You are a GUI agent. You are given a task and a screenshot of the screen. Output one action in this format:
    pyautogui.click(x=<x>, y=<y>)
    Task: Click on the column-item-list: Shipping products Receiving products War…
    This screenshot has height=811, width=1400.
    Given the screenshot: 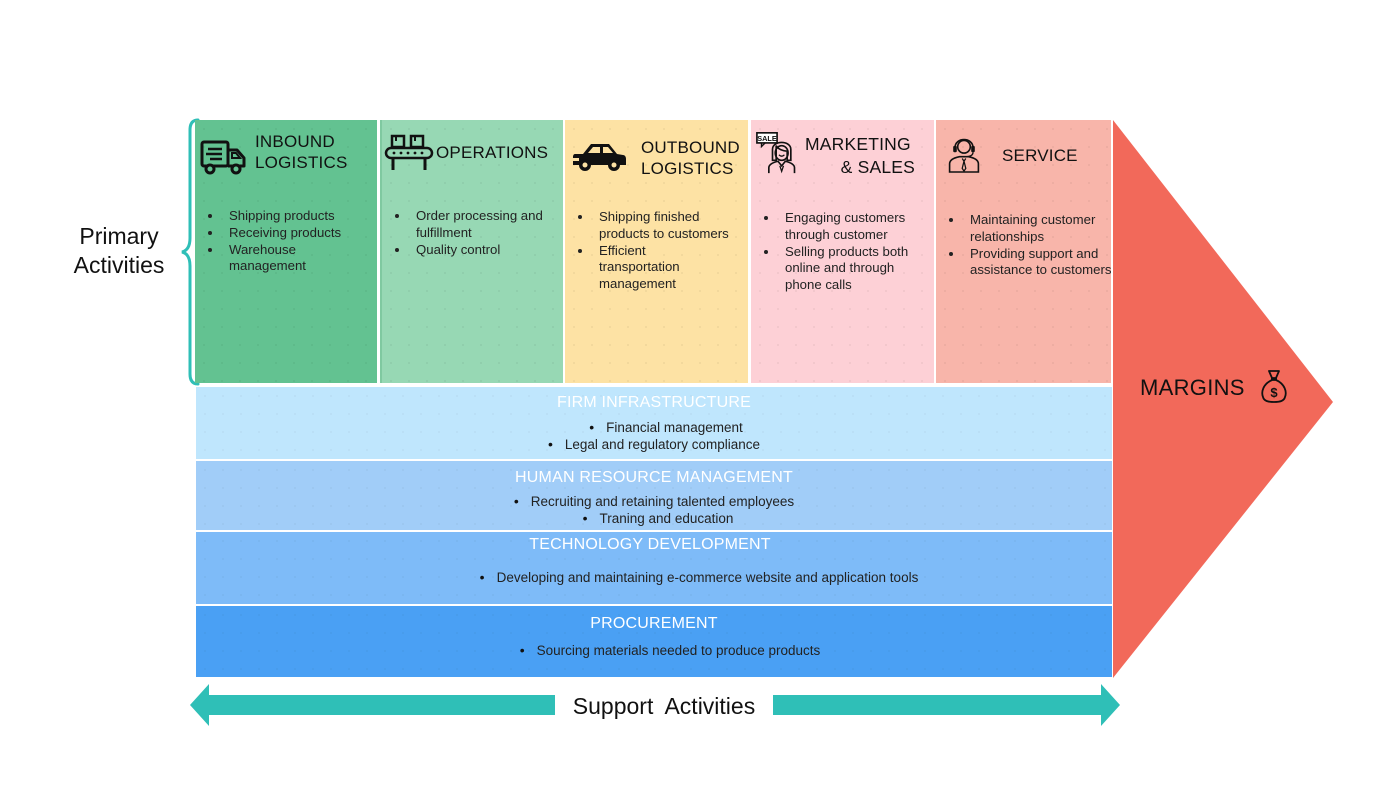 What is the action you would take?
    pyautogui.click(x=288, y=241)
    